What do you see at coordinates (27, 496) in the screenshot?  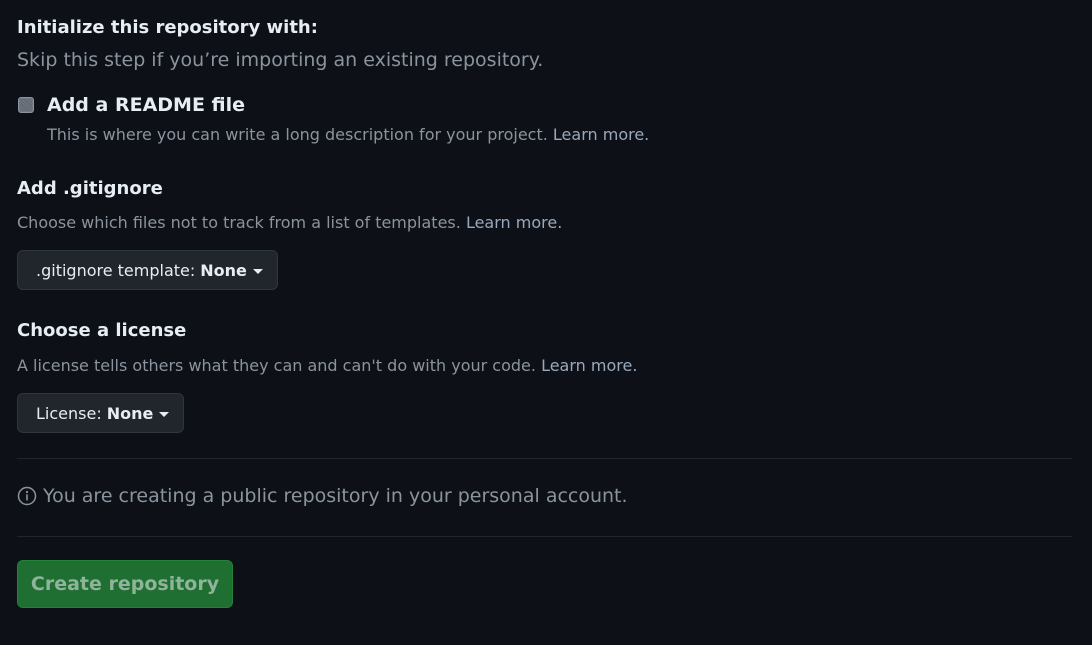 I see `info-icon` at bounding box center [27, 496].